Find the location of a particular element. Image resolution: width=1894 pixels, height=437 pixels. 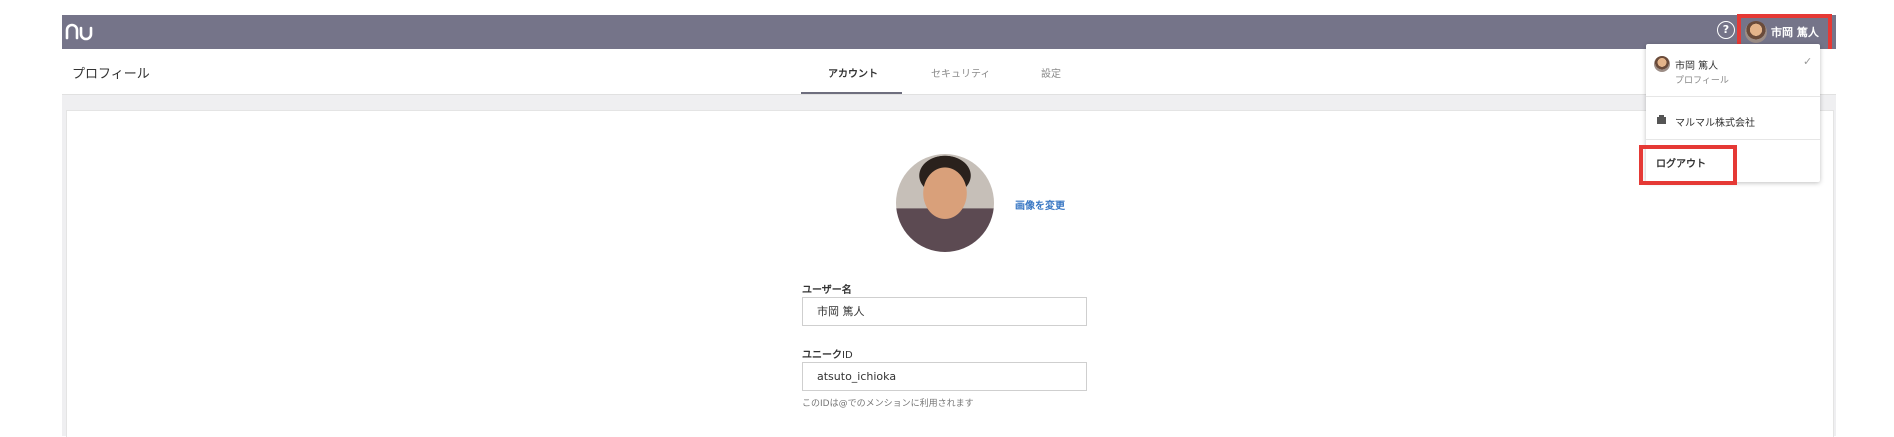

page-header: プロフィール アカウント セキュリティ 設定 is located at coordinates (949, 72).